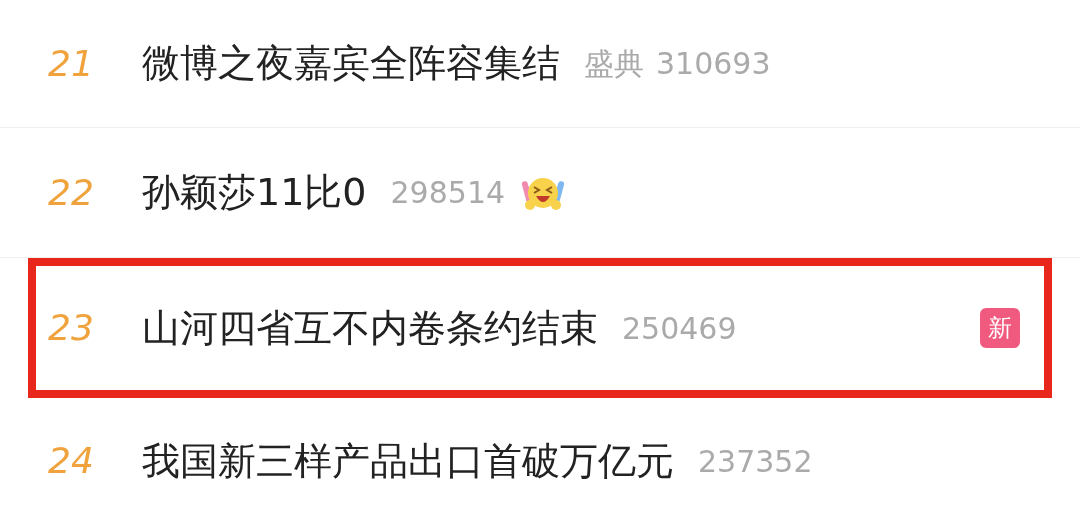  Describe the element at coordinates (755, 461) in the screenshot. I see `heat-count: 237352` at that location.